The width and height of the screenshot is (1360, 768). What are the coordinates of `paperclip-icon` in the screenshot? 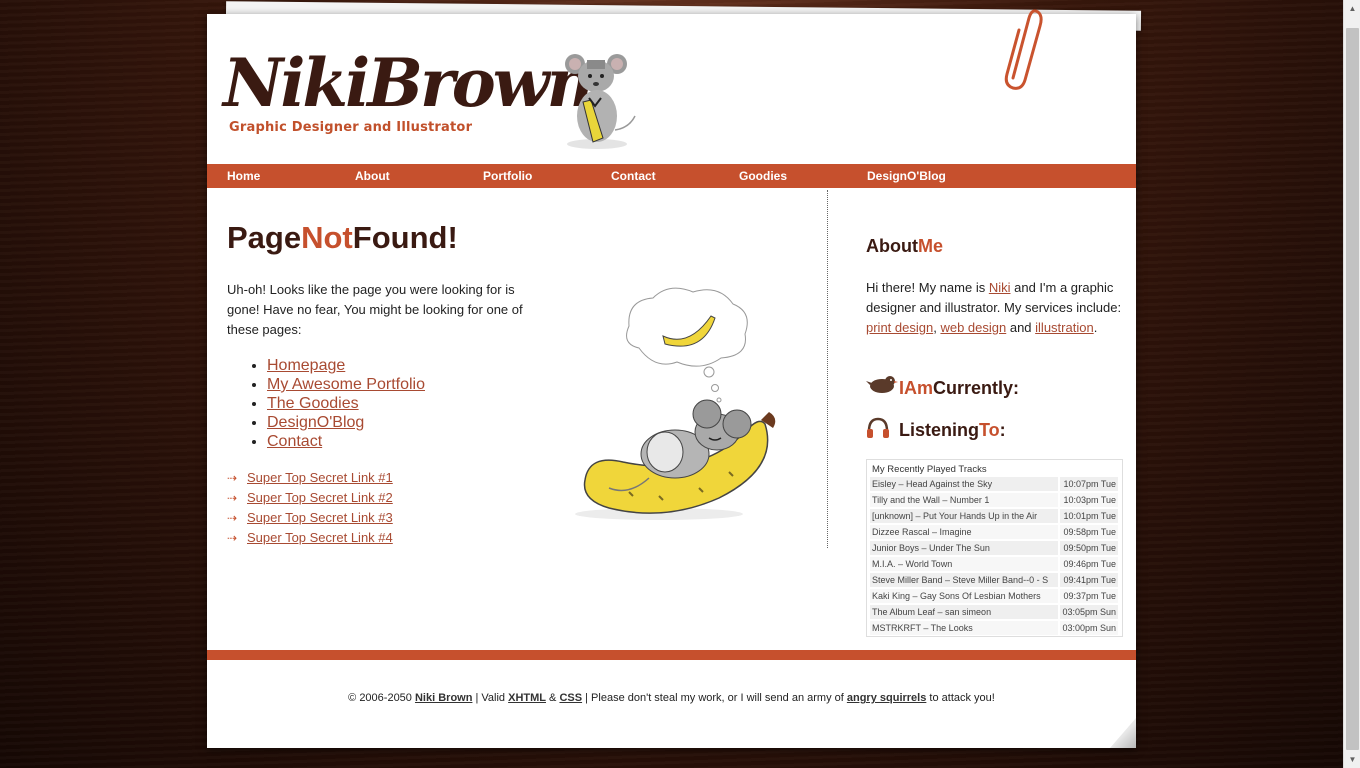 It's located at (1023, 49).